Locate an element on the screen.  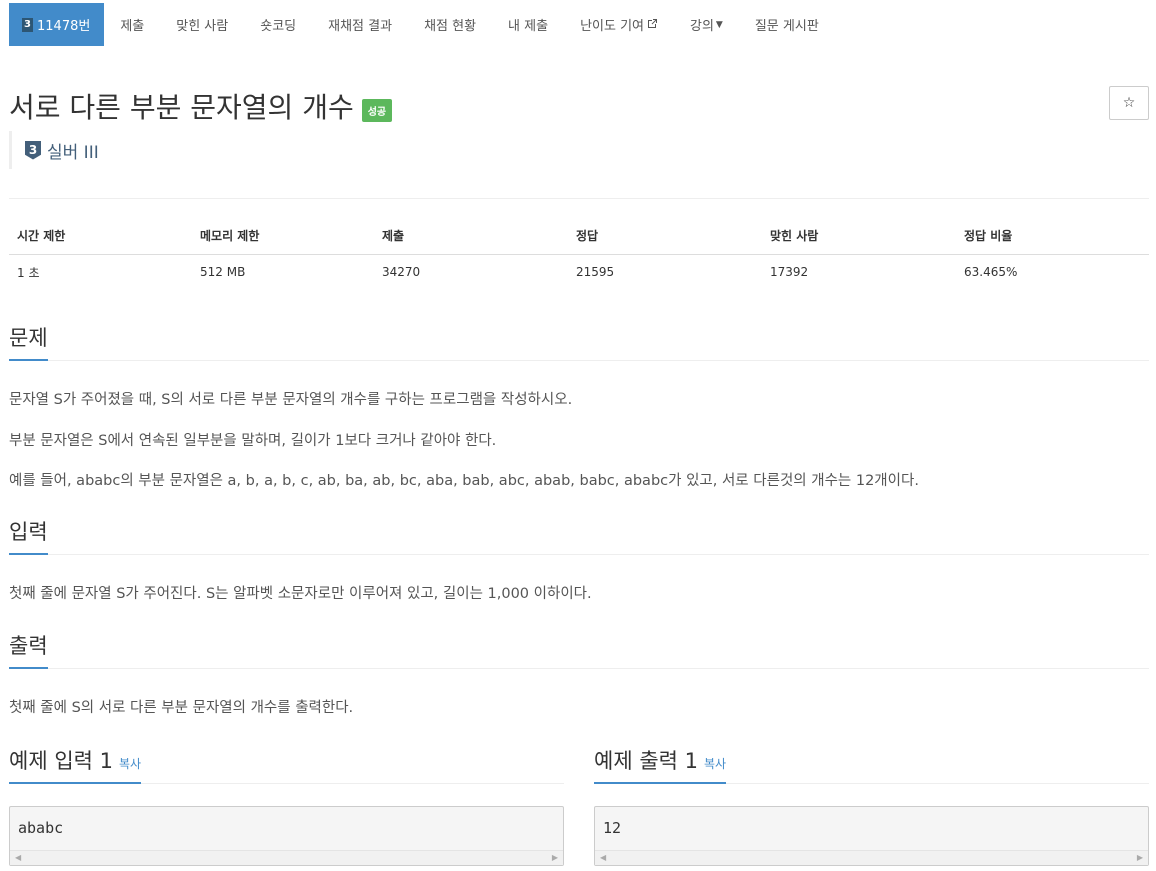
silver-tier-icon: 3 is located at coordinates (33, 150).